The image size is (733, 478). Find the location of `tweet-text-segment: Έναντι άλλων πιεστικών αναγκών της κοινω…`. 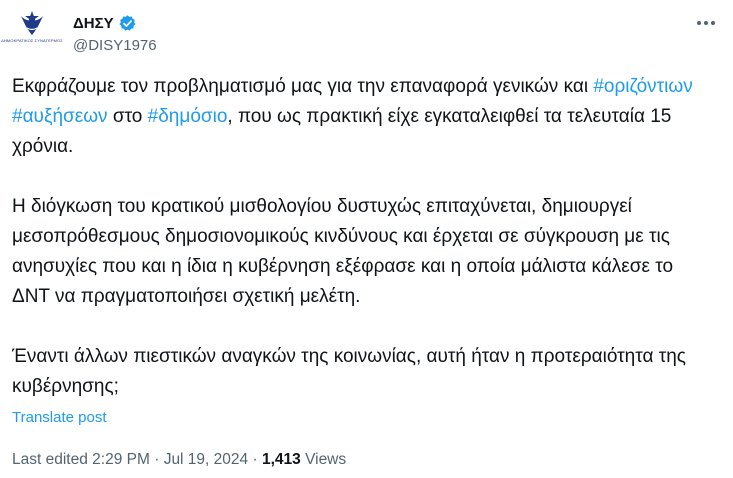

tweet-text-segment: Έναντι άλλων πιεστικών αναγκών της κοινω… is located at coordinates (349, 371).